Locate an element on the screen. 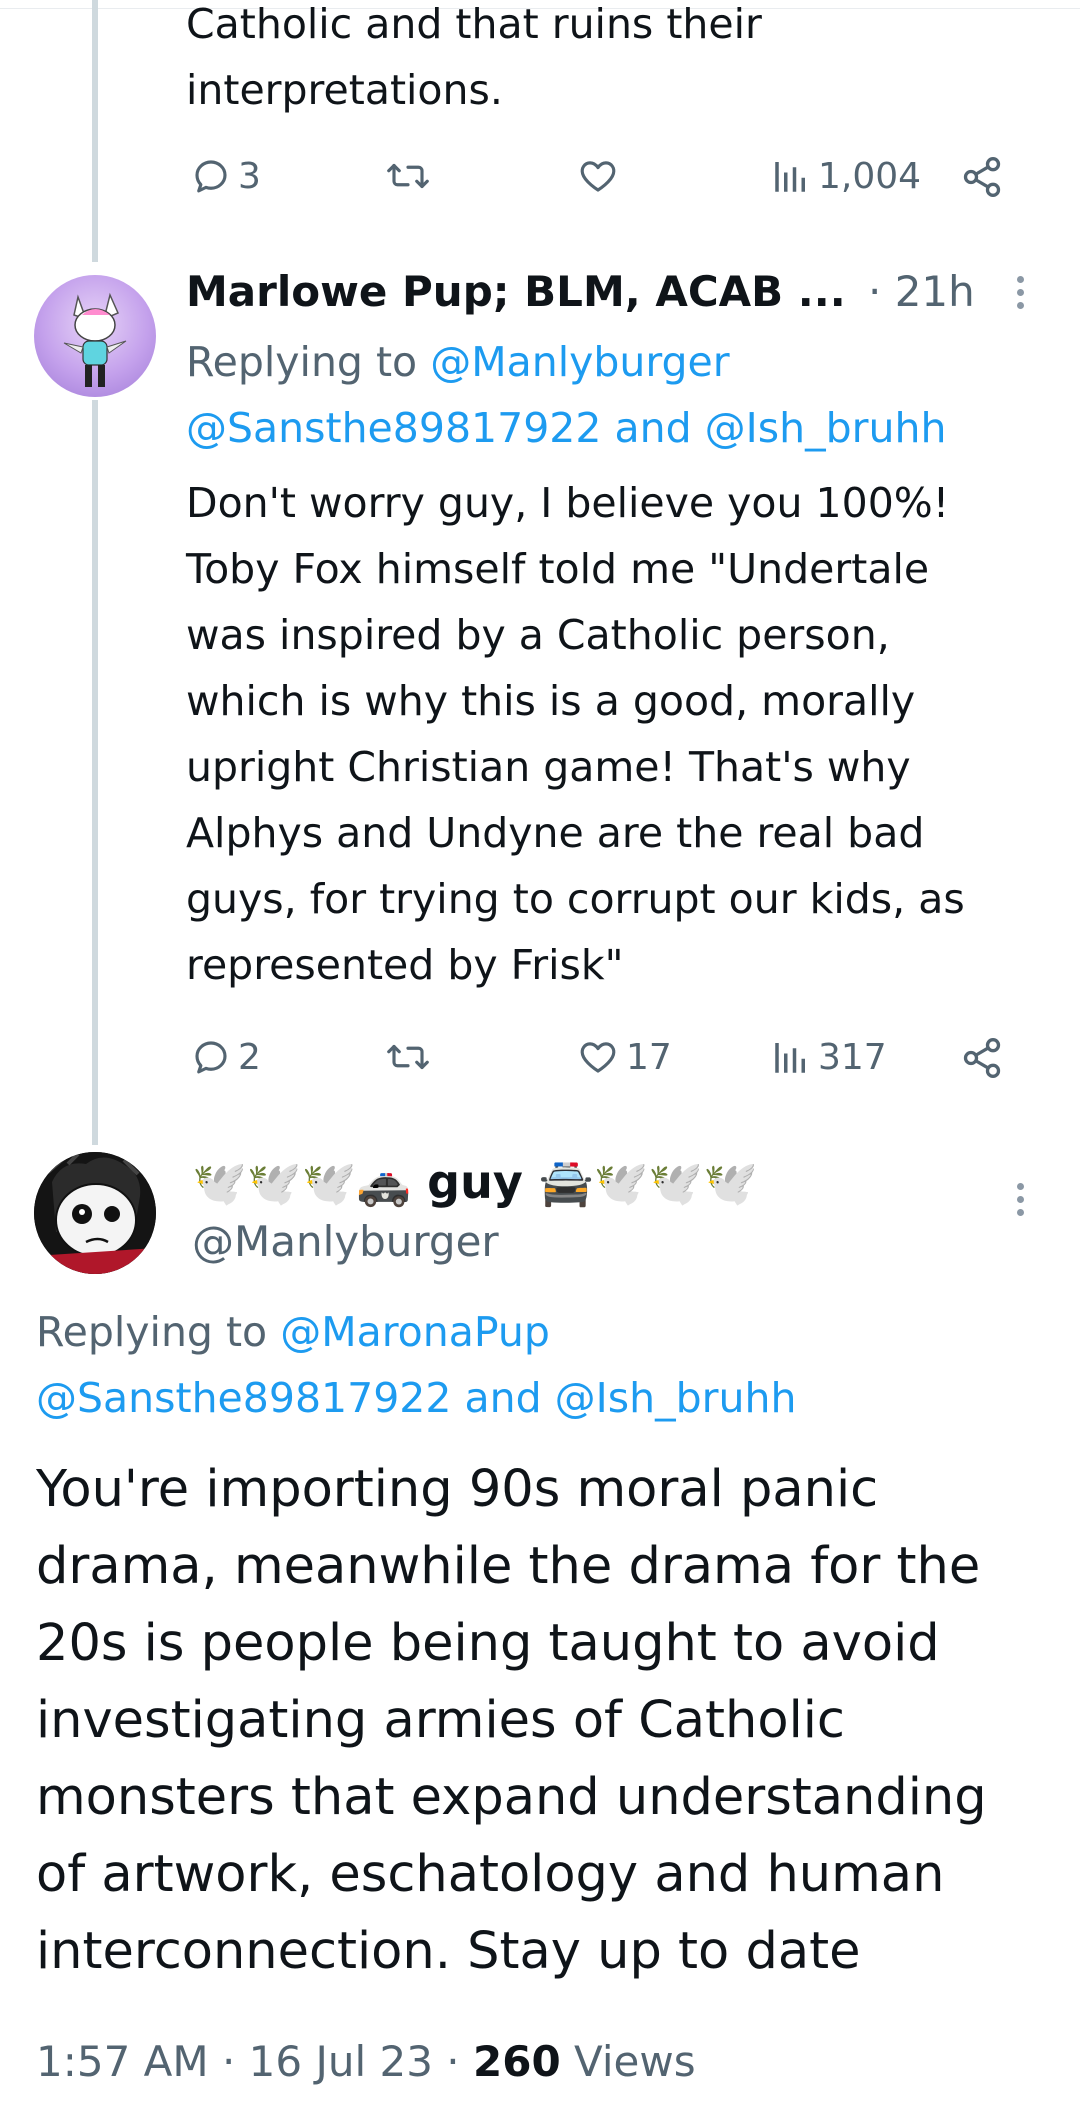 Image resolution: width=1080 pixels, height=2106 pixels. main-body-line: monsters that expand understanding is located at coordinates (511, 1797).